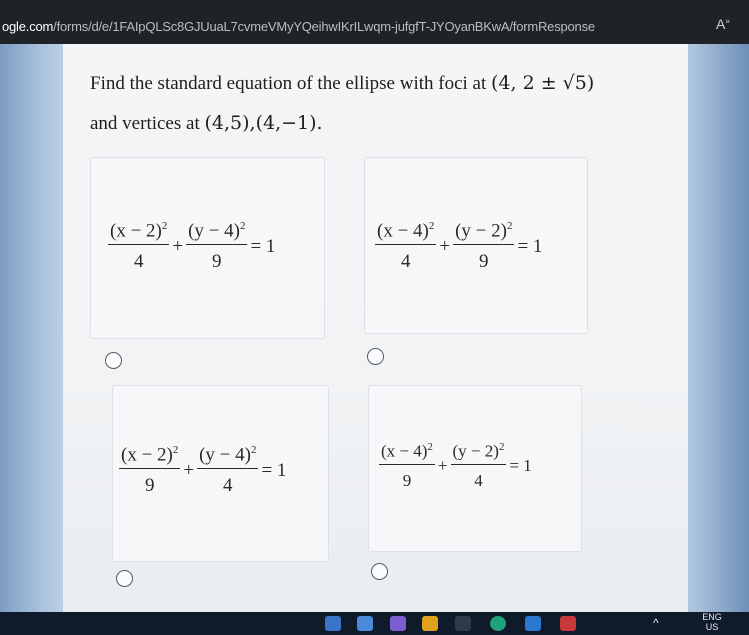 The width and height of the screenshot is (749, 635). I want to click on vertices-expression: (4,5),(4,−1)., so click(263, 123).